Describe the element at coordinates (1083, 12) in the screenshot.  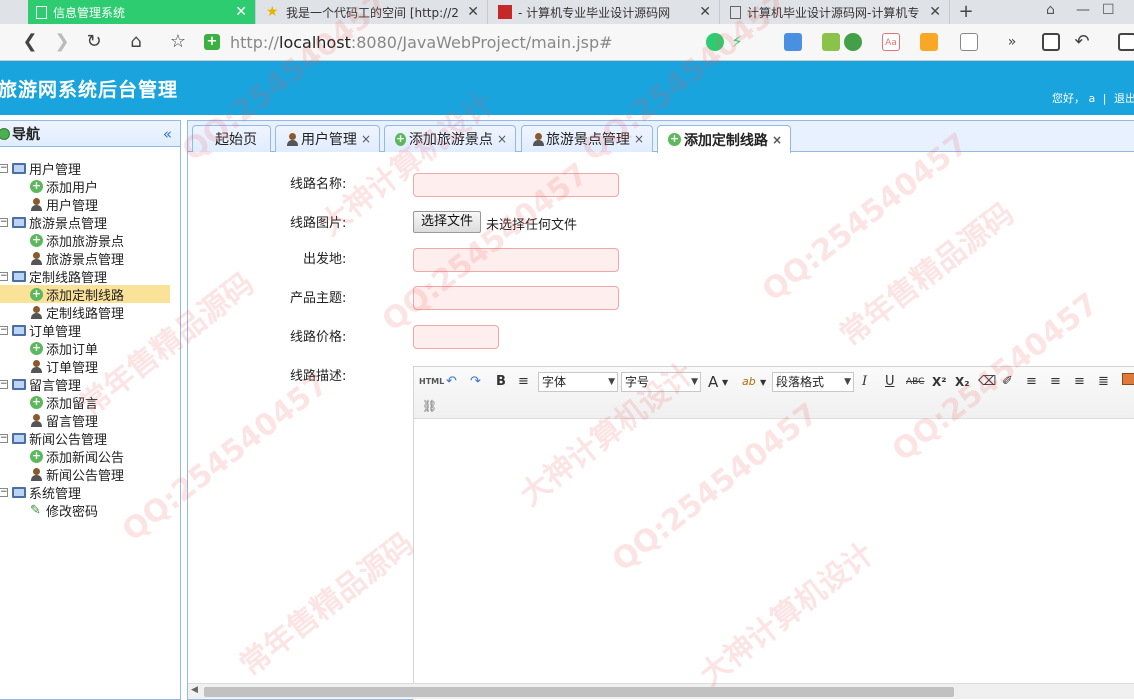
I see `minimize-icon: —` at that location.